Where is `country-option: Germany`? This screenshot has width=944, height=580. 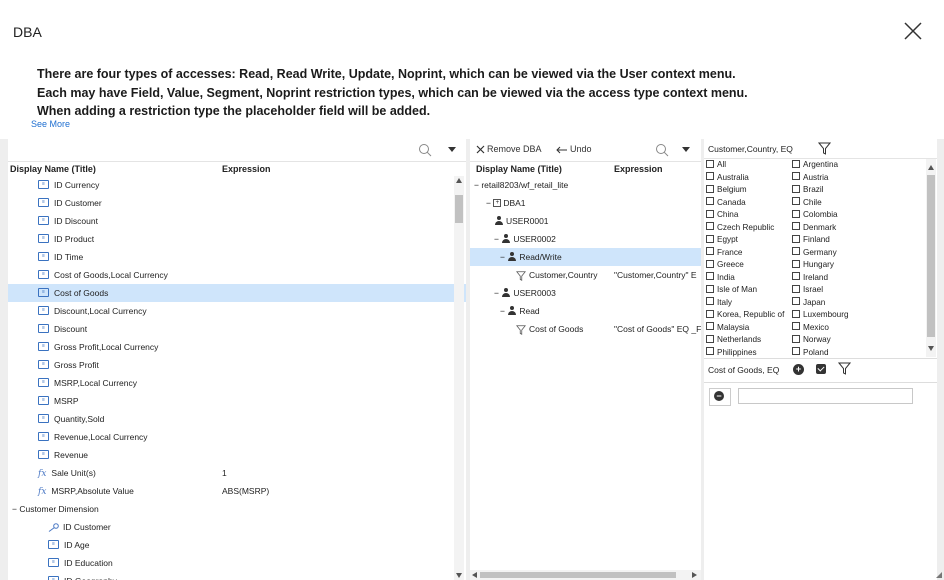 country-option: Germany is located at coordinates (814, 252).